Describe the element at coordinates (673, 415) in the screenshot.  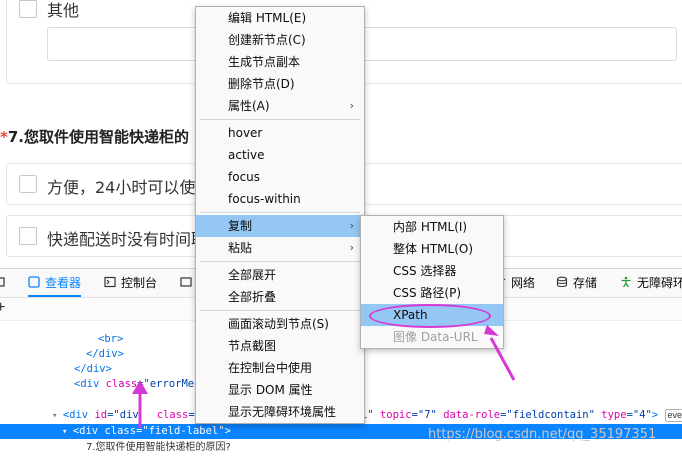
I see `event-badge: event` at that location.